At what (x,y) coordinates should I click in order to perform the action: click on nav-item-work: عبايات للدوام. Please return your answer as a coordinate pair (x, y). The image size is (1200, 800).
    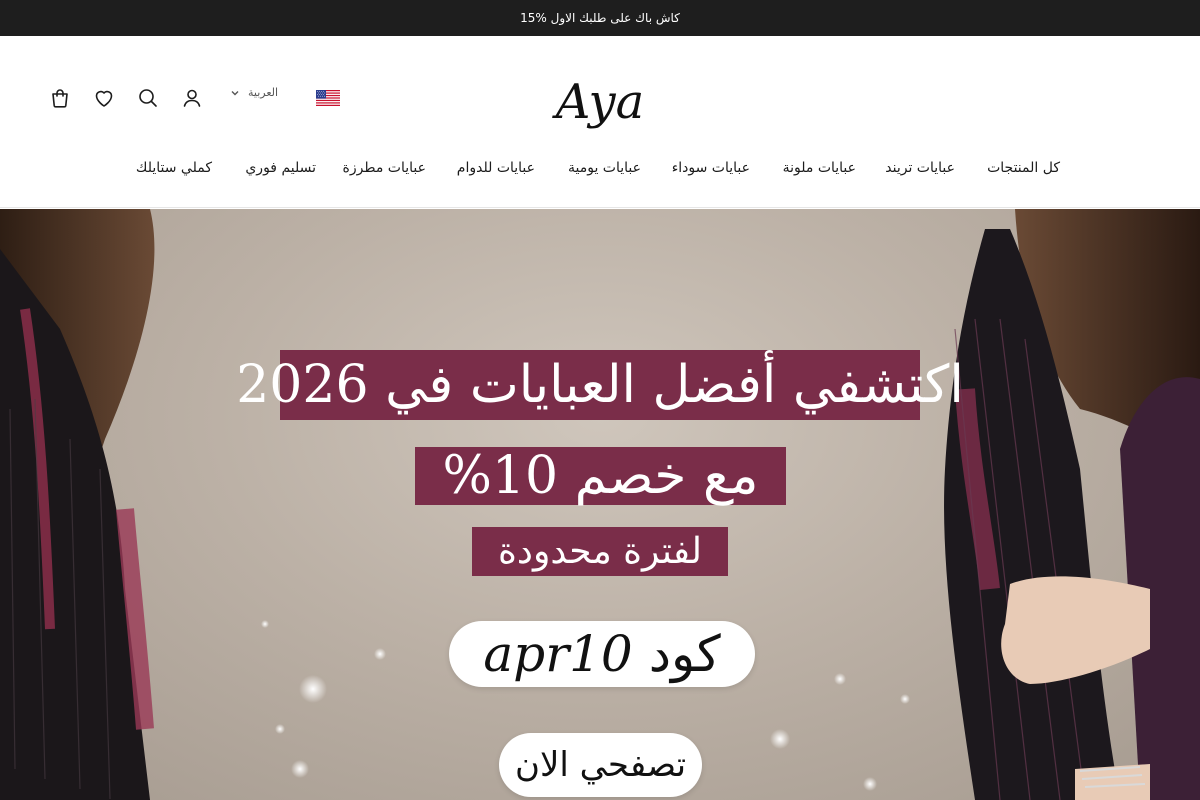
    Looking at the image, I should click on (496, 168).